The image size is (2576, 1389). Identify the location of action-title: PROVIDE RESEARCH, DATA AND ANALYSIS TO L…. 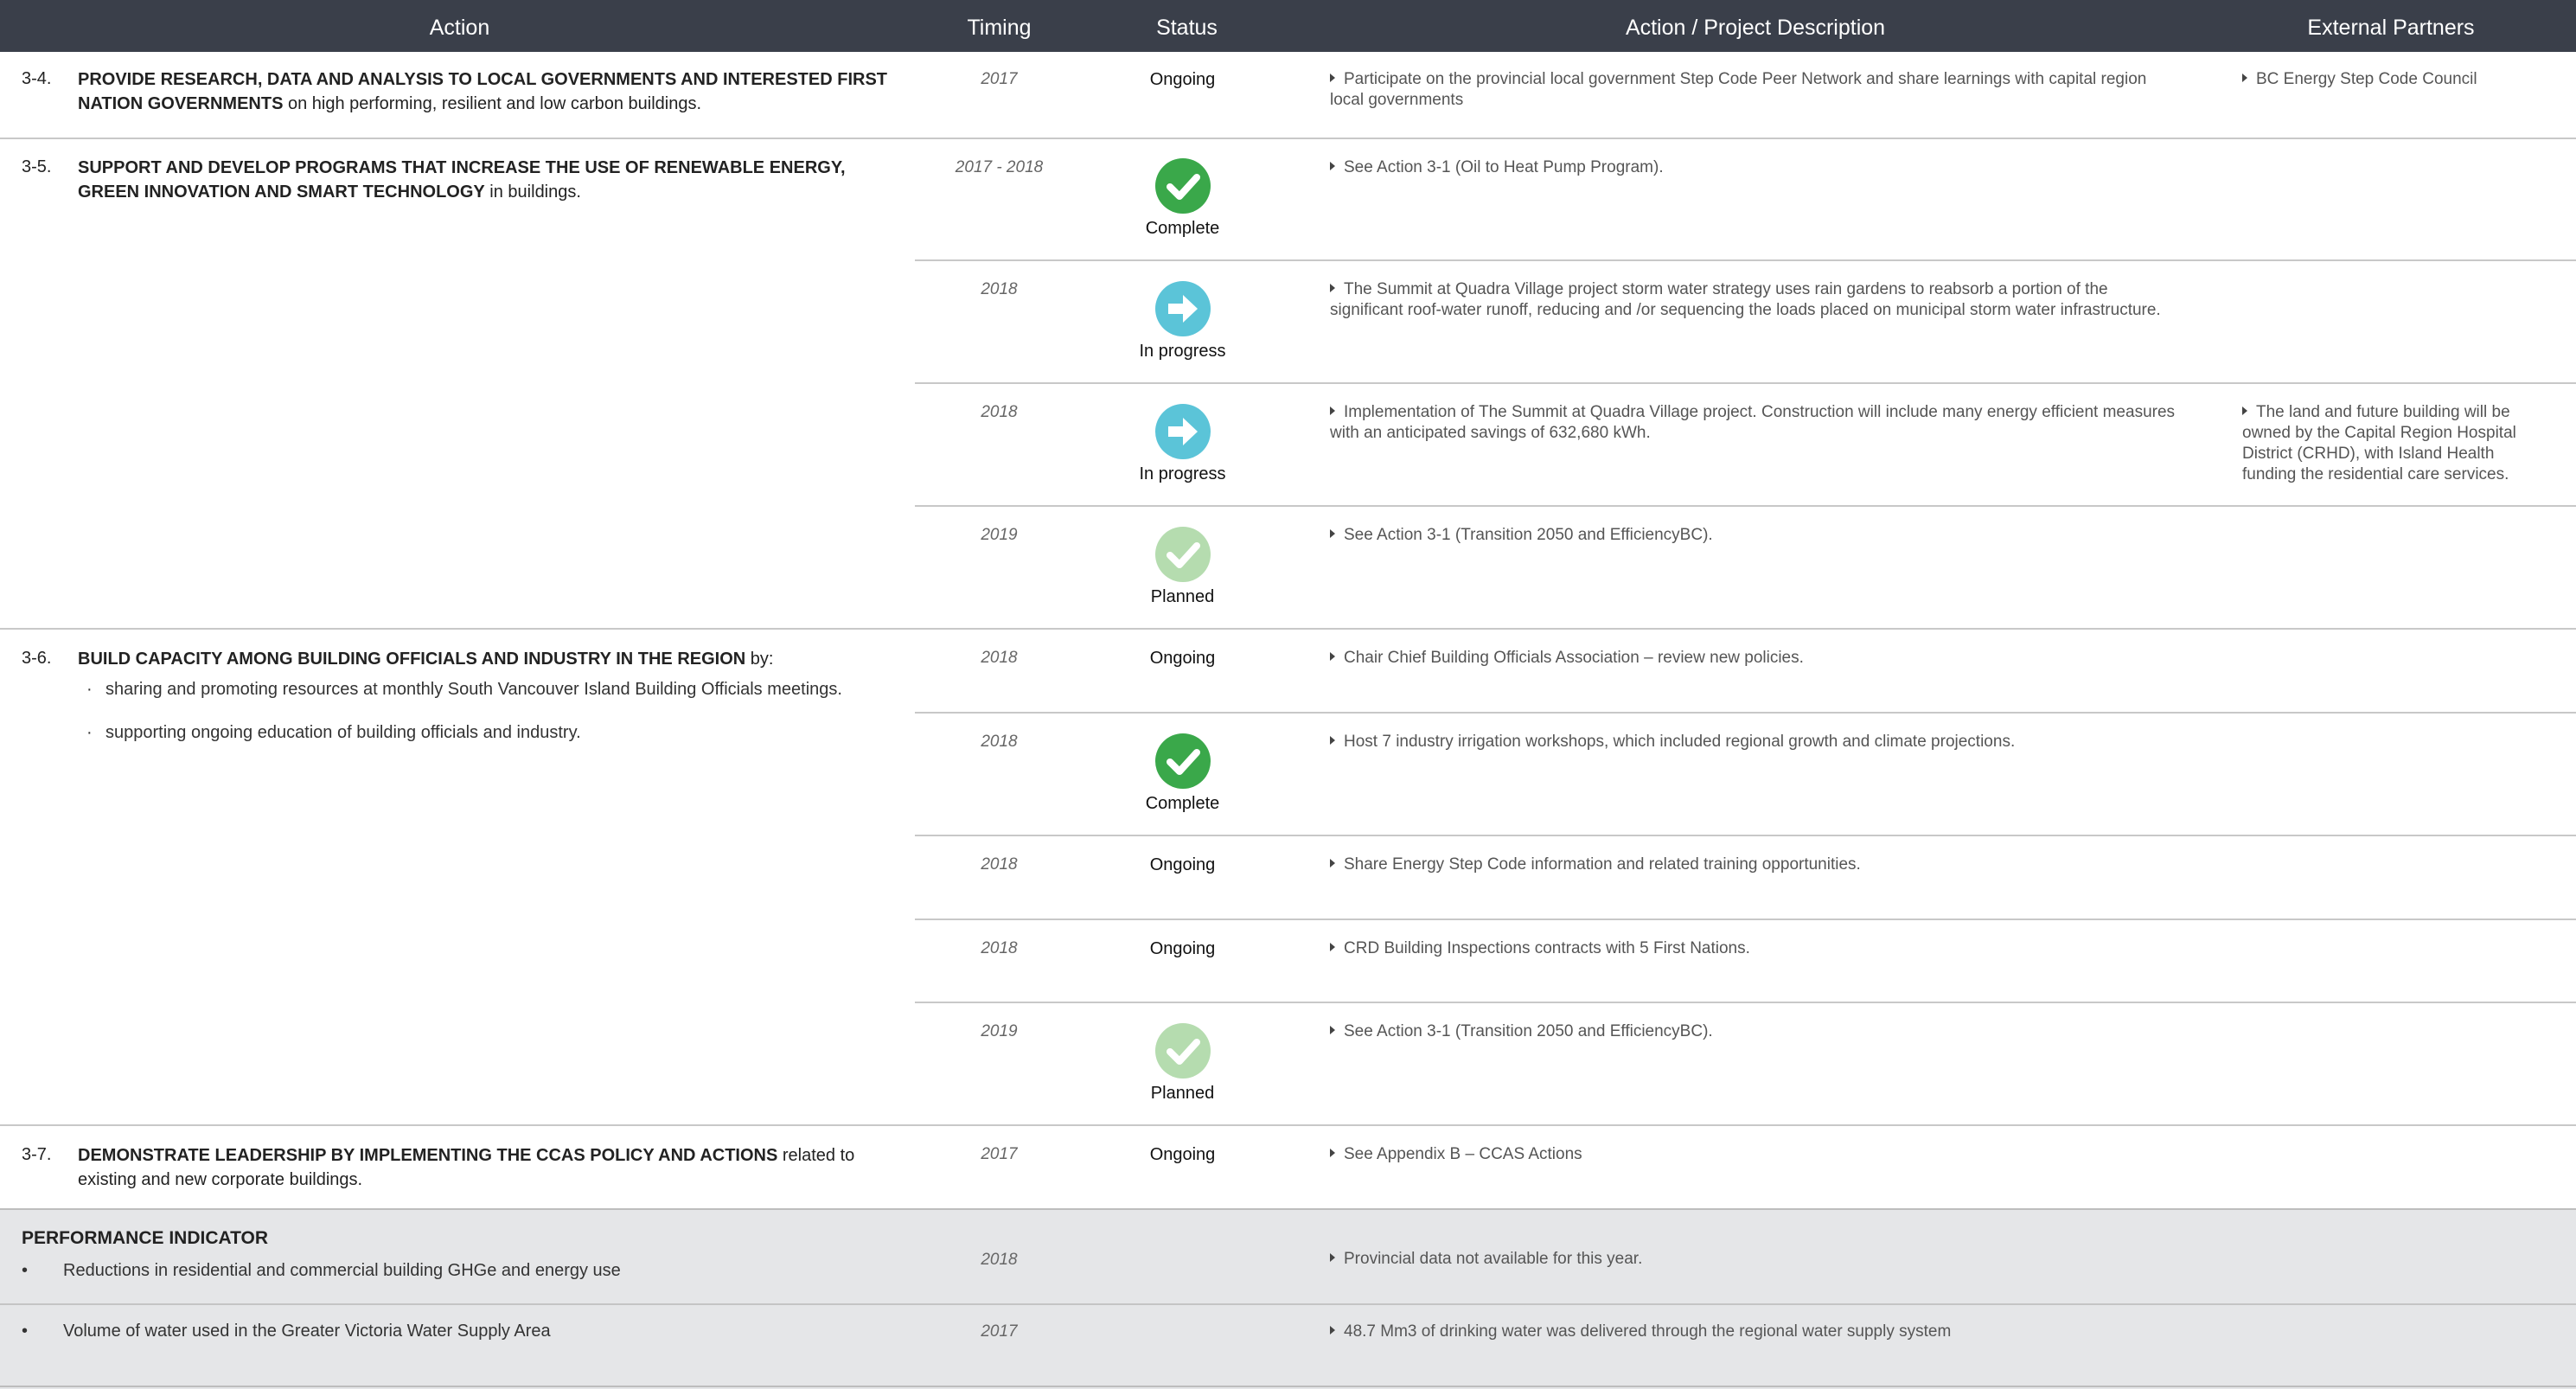
(493, 91).